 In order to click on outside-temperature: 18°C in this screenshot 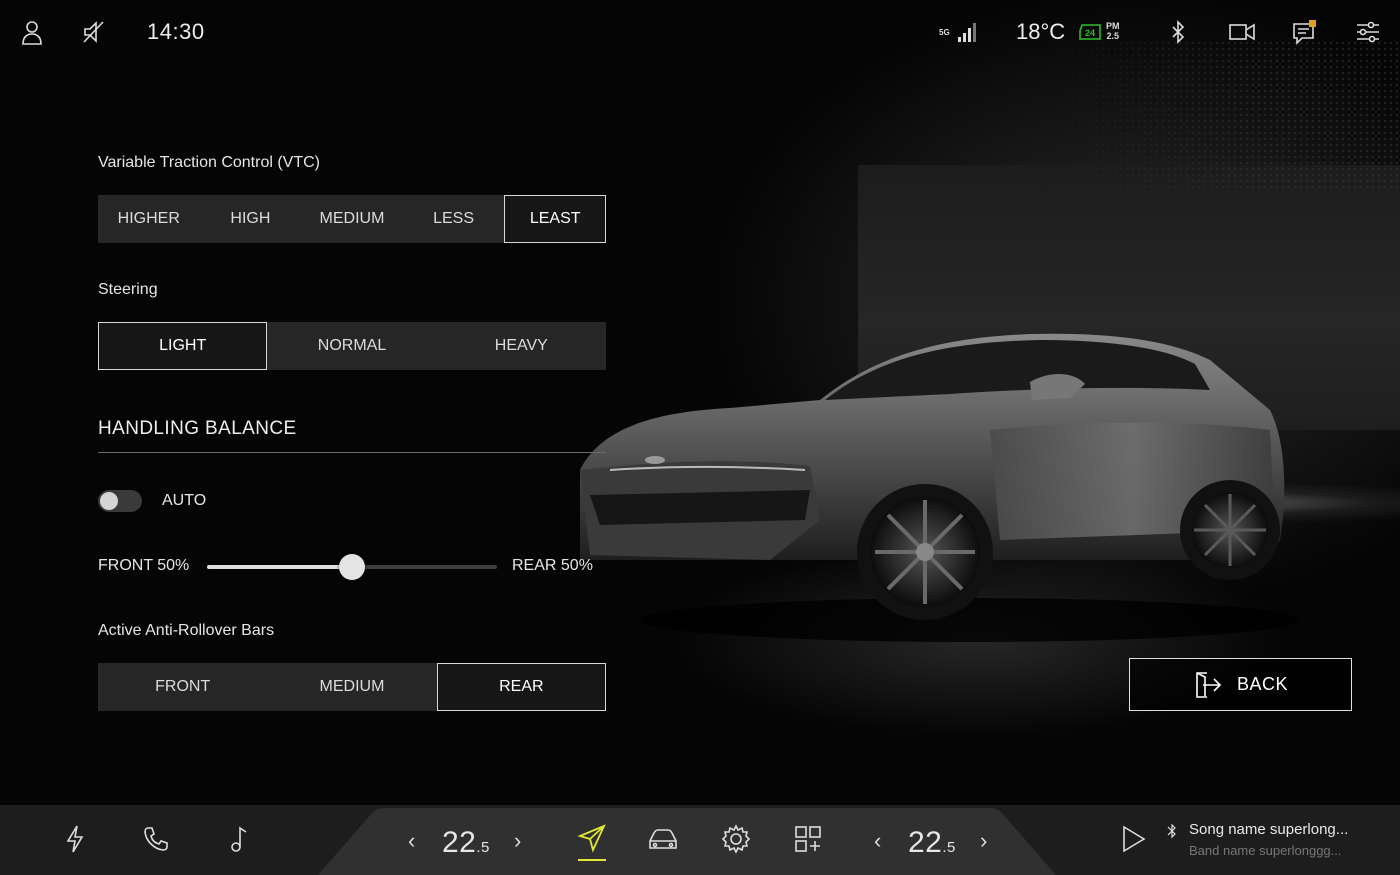, I will do `click(1041, 31)`.